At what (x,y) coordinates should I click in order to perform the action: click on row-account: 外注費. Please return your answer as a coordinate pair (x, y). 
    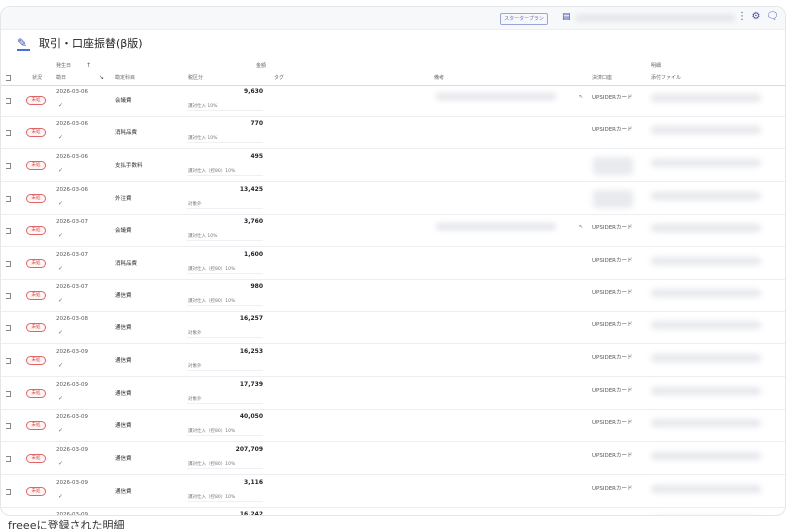
    Looking at the image, I should click on (123, 199).